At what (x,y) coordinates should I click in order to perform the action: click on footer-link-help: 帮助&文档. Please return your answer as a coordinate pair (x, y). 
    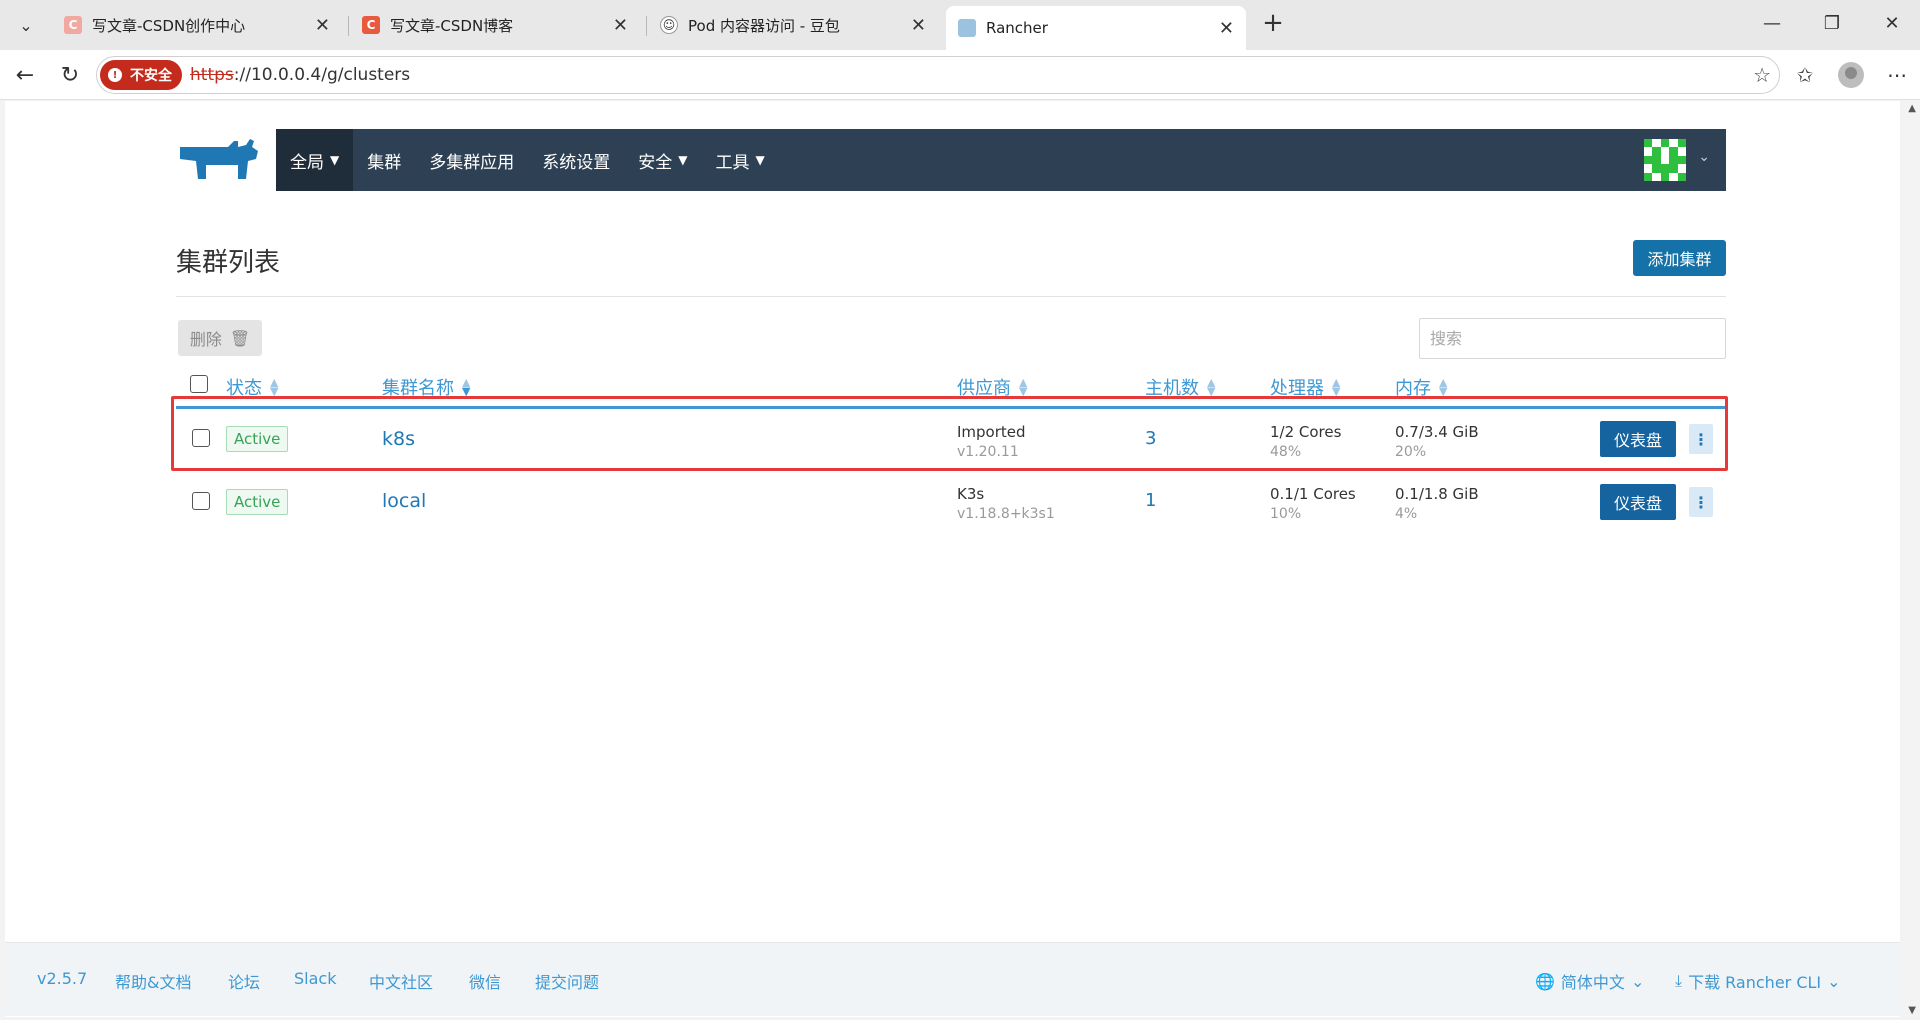
    Looking at the image, I should click on (153, 981).